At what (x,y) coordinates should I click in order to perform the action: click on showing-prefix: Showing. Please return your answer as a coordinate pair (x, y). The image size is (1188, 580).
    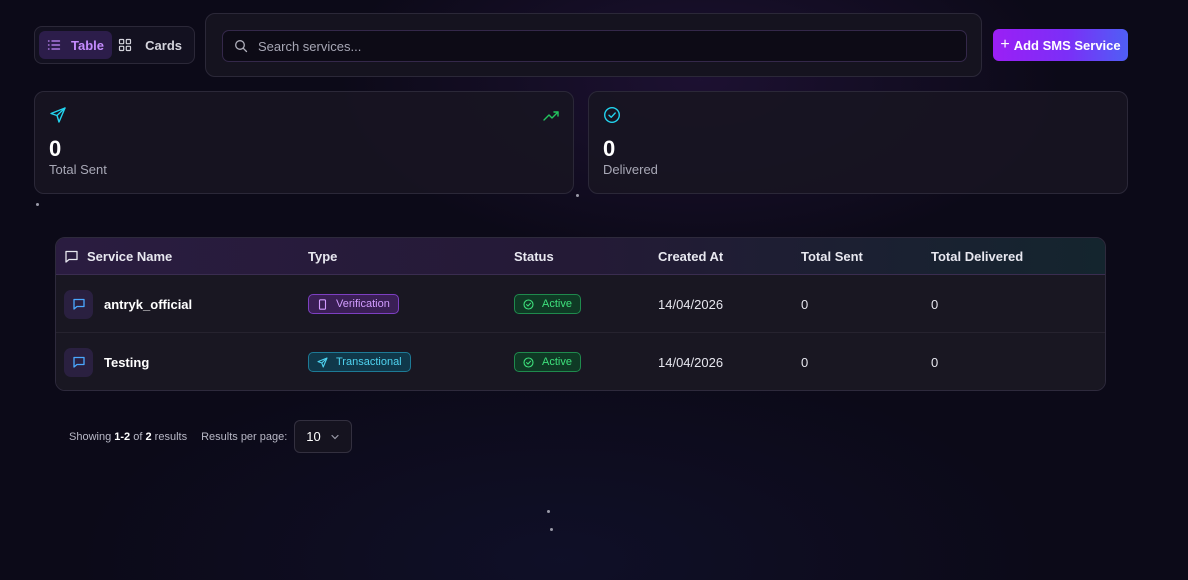
    Looking at the image, I should click on (90, 436).